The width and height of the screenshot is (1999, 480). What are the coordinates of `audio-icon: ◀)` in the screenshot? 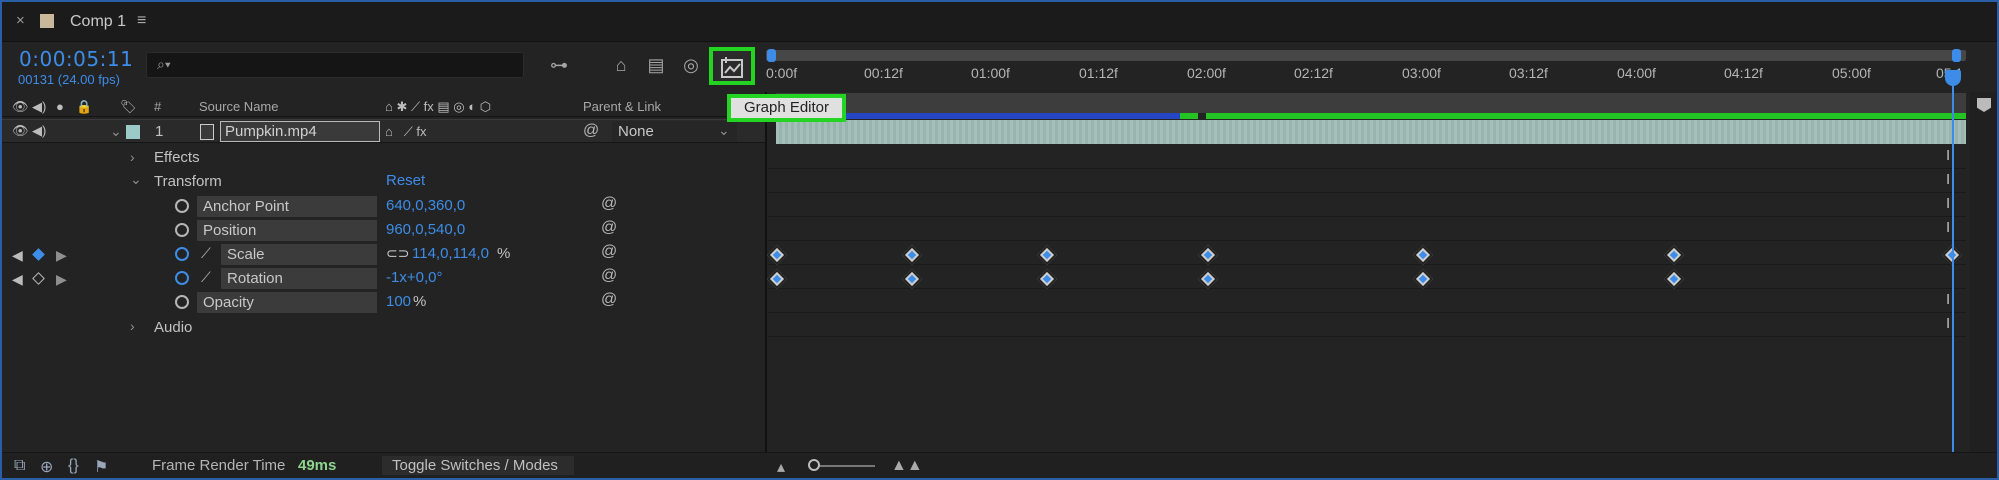 It's located at (39, 107).